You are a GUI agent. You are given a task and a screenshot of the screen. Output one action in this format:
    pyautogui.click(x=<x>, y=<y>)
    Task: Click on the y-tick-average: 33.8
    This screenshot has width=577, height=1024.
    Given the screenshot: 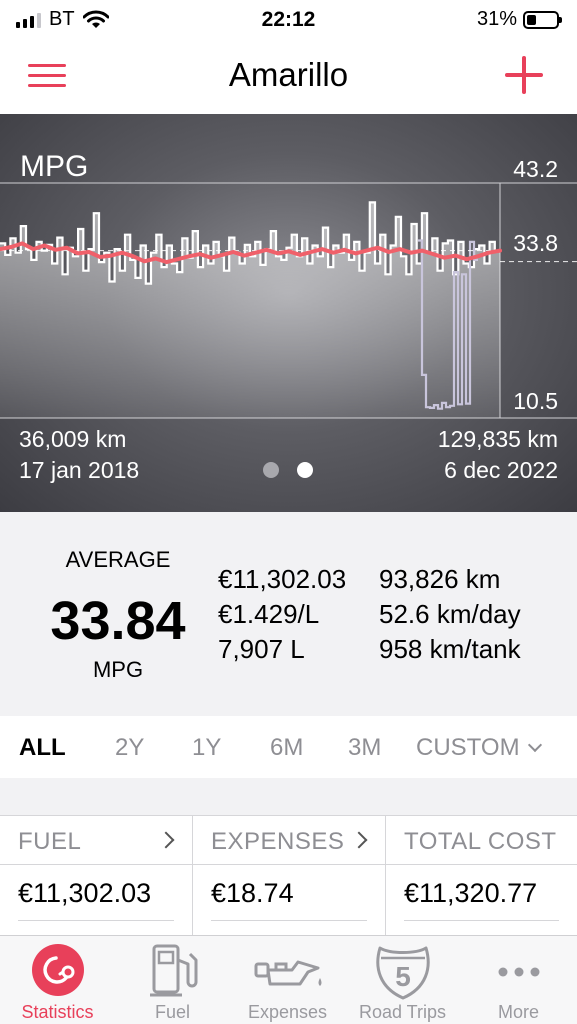 What is the action you would take?
    pyautogui.click(x=535, y=243)
    